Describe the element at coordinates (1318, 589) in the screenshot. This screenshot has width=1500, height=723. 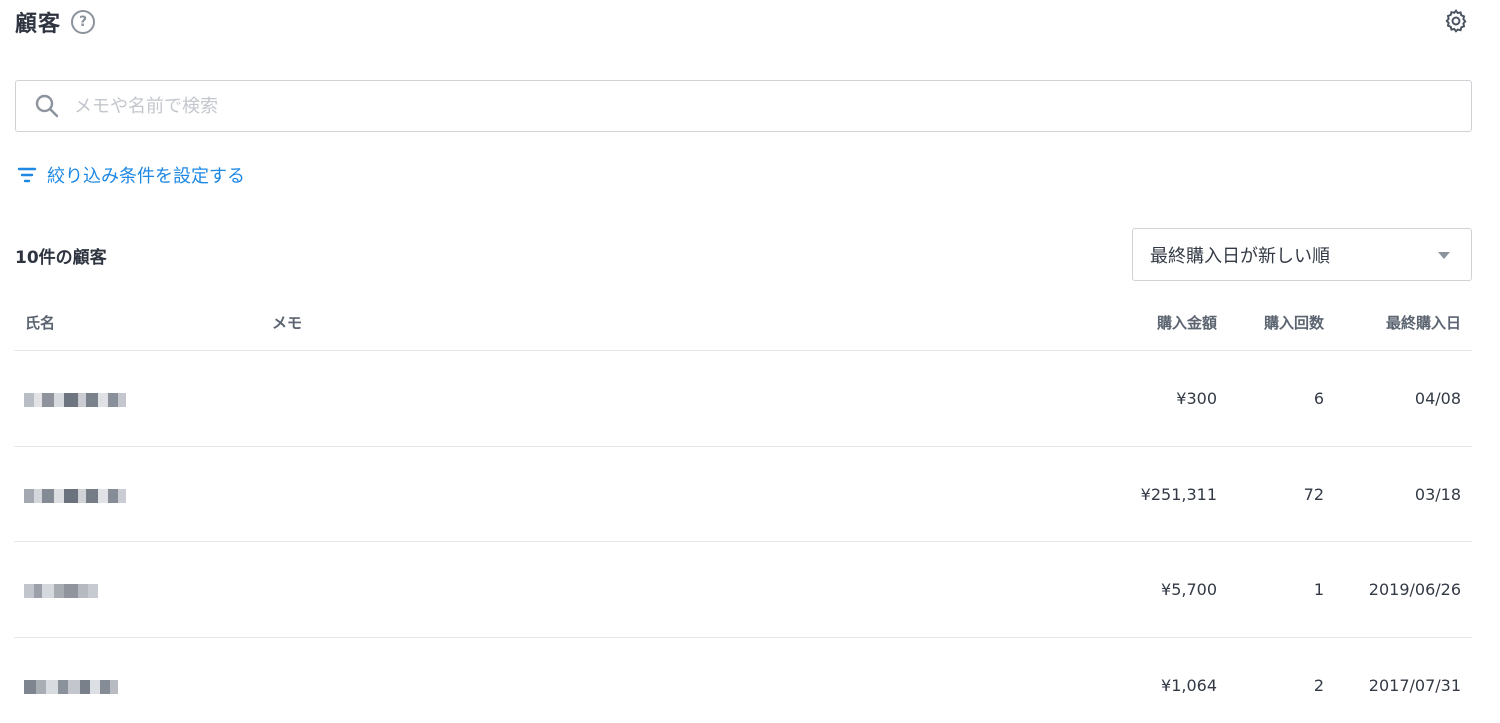
I see `purchase-count: 1` at that location.